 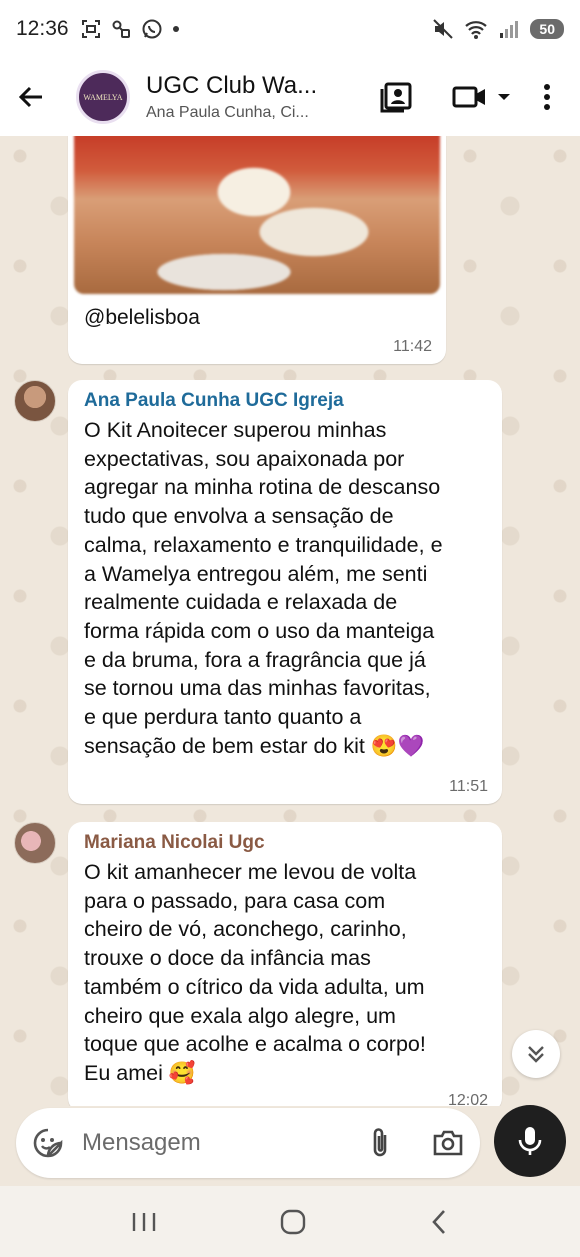 I want to click on status-bar: 12:36 50, so click(x=290, y=29).